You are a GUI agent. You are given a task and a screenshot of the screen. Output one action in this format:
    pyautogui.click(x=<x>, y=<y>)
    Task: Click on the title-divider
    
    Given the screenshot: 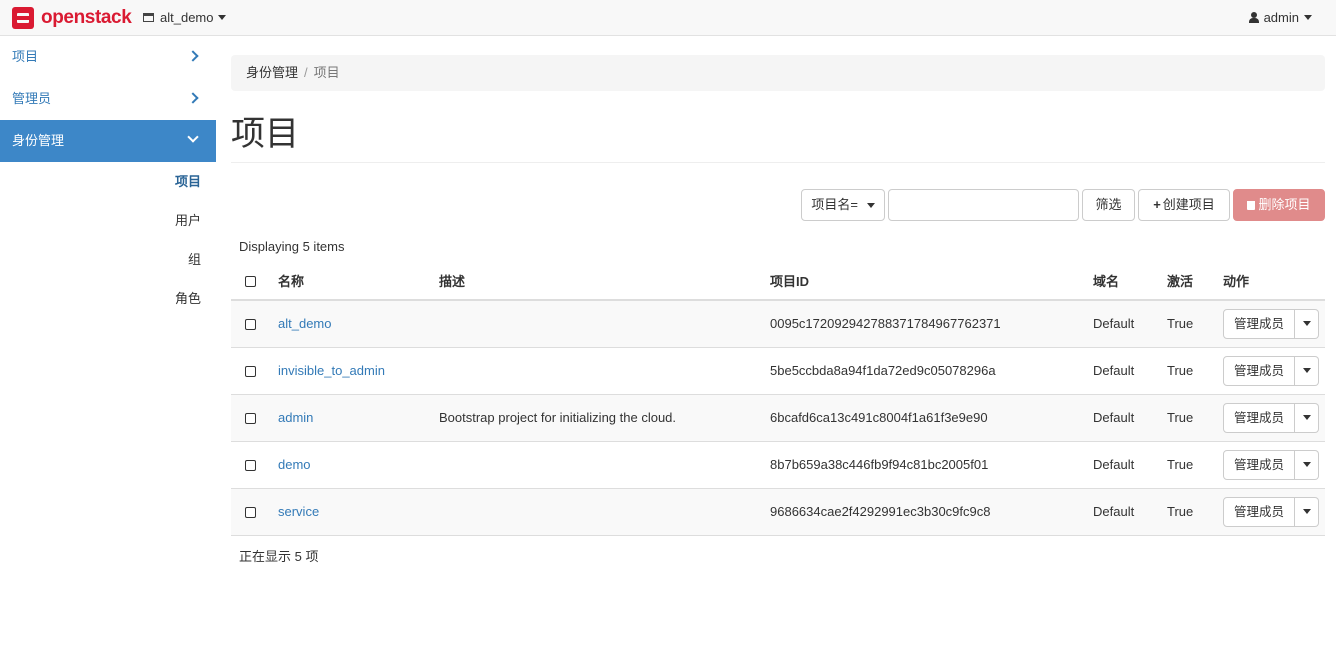 What is the action you would take?
    pyautogui.click(x=778, y=162)
    